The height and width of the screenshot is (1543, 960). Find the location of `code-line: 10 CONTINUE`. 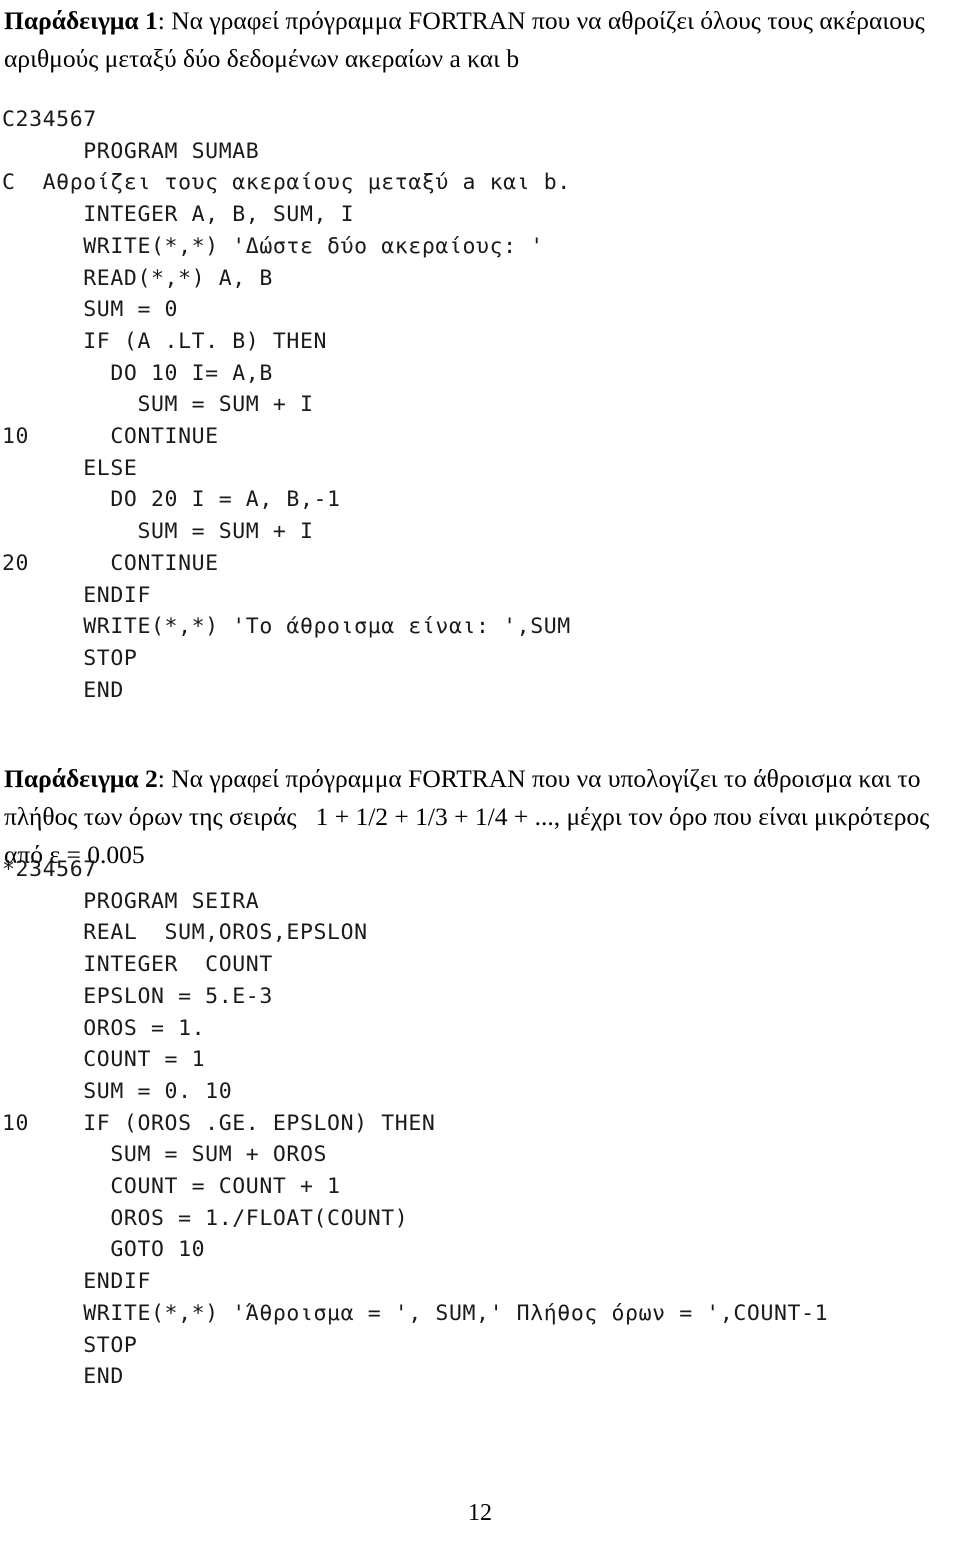

code-line: 10 CONTINUE is located at coordinates (110, 437).